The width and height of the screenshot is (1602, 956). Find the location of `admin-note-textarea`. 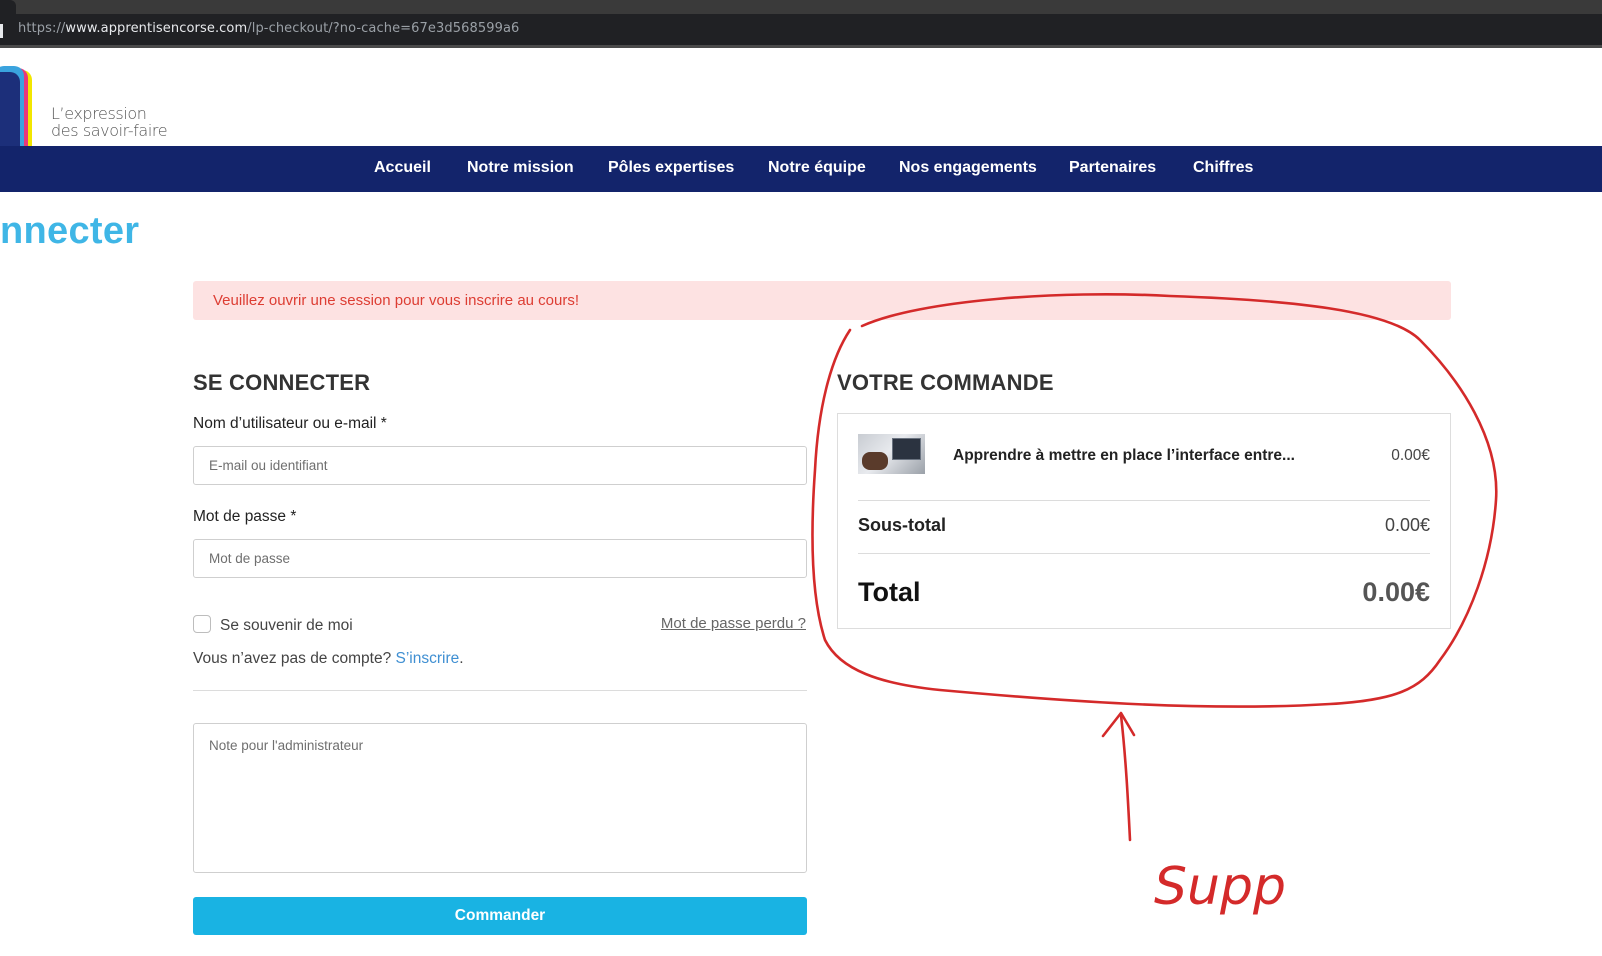

admin-note-textarea is located at coordinates (500, 798).